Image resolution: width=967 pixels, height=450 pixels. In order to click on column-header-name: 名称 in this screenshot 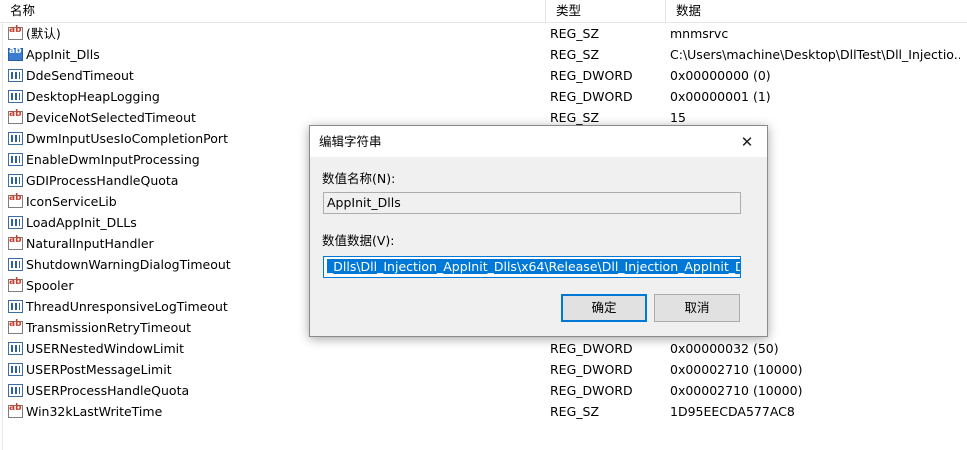, I will do `click(272, 11)`.